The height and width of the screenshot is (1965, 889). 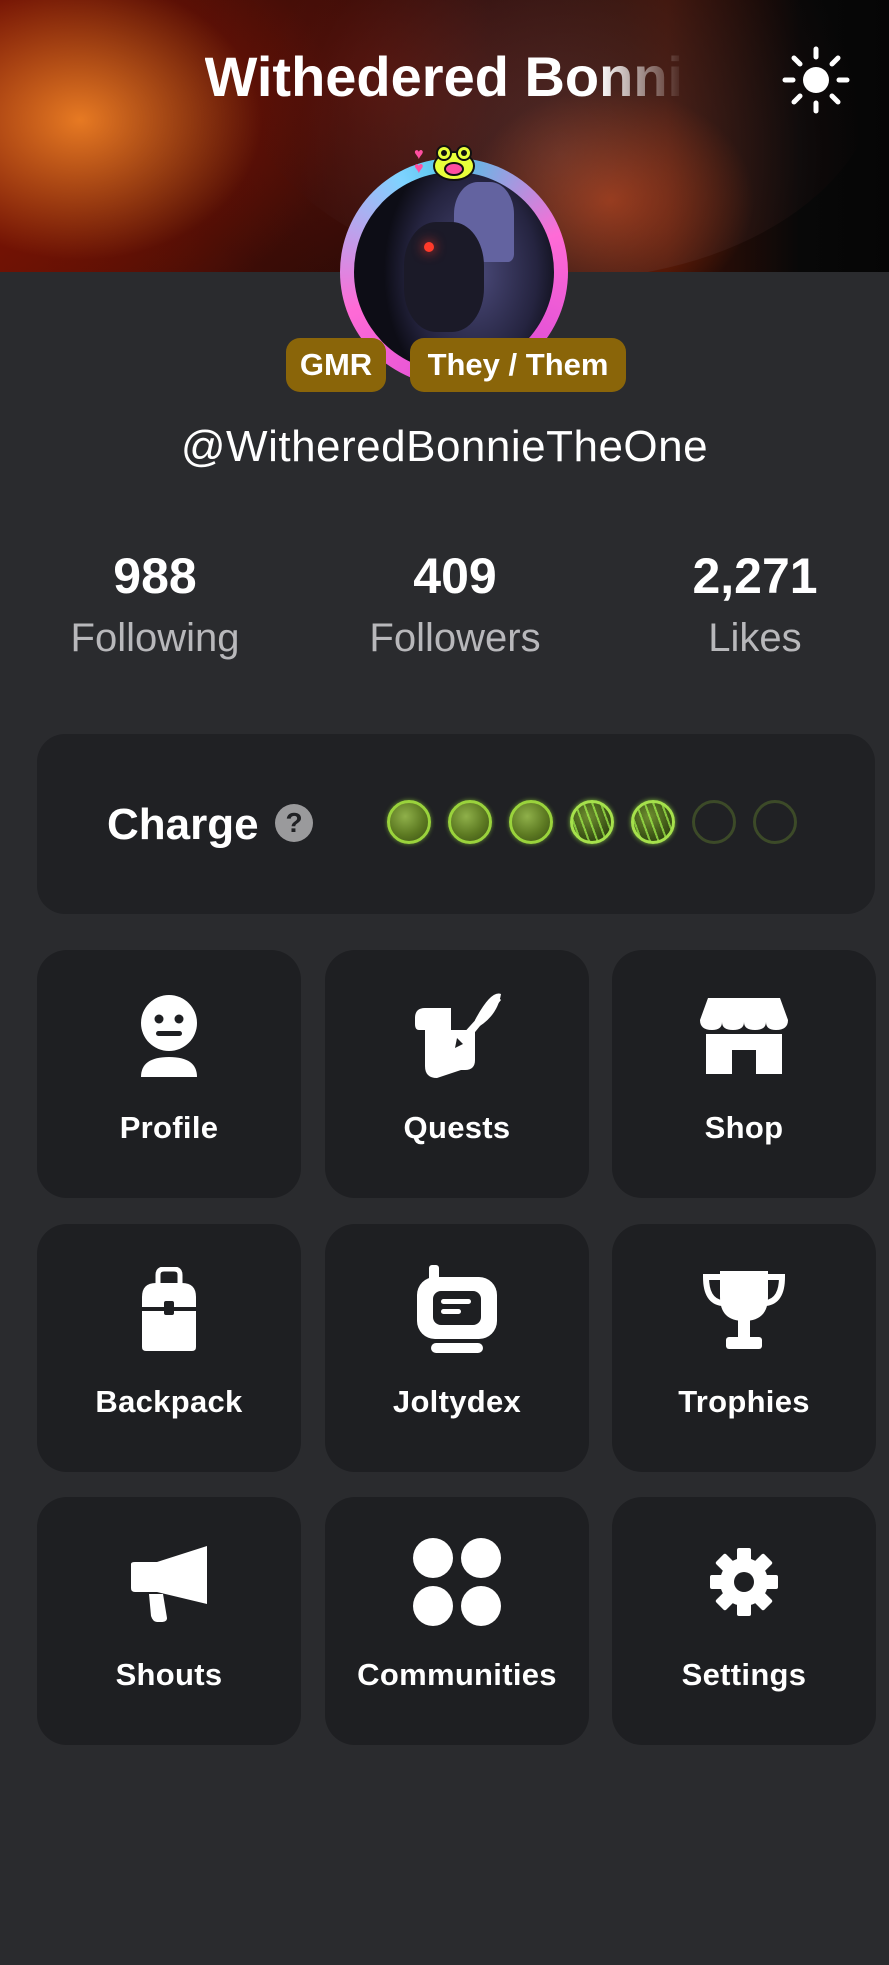 I want to click on pronoun-badge: They / Them, so click(x=518, y=365).